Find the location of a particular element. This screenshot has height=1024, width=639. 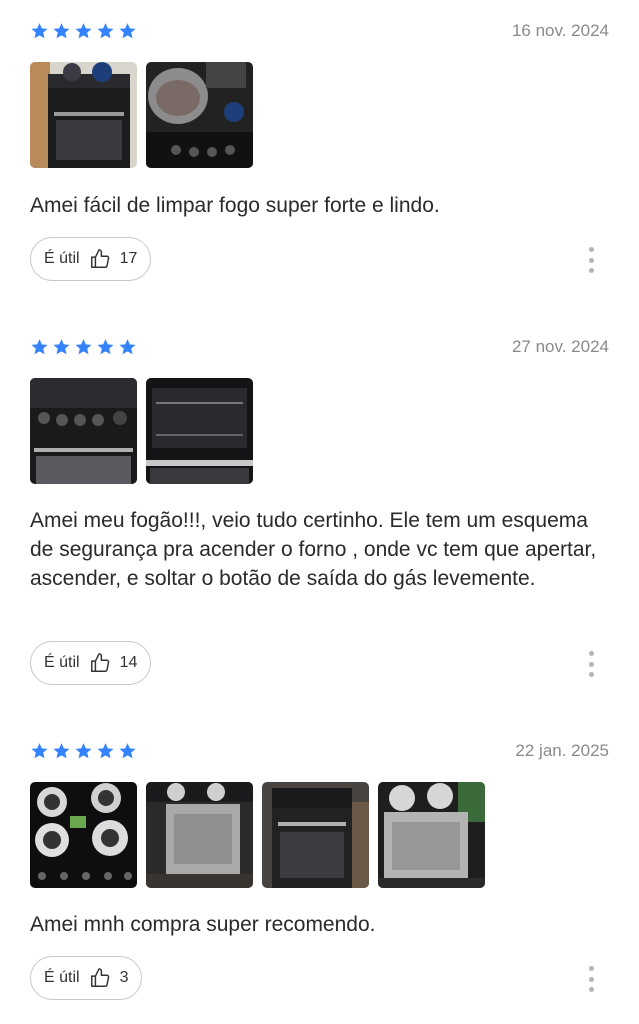

oven-interior-photo is located at coordinates (199, 431).